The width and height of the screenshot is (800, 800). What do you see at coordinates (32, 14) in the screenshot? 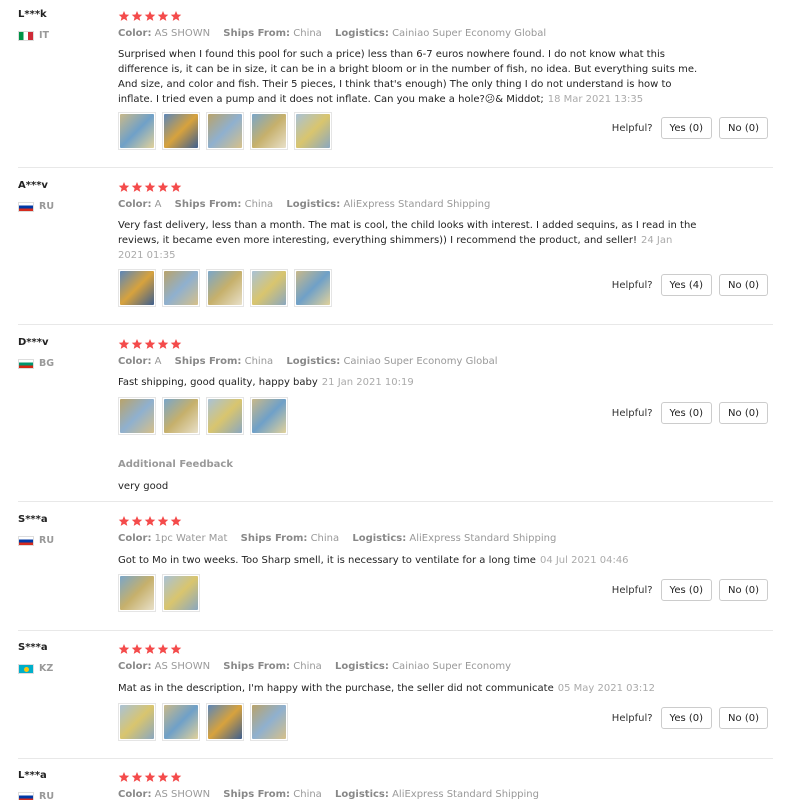
I see `reviewer-name: L***k` at bounding box center [32, 14].